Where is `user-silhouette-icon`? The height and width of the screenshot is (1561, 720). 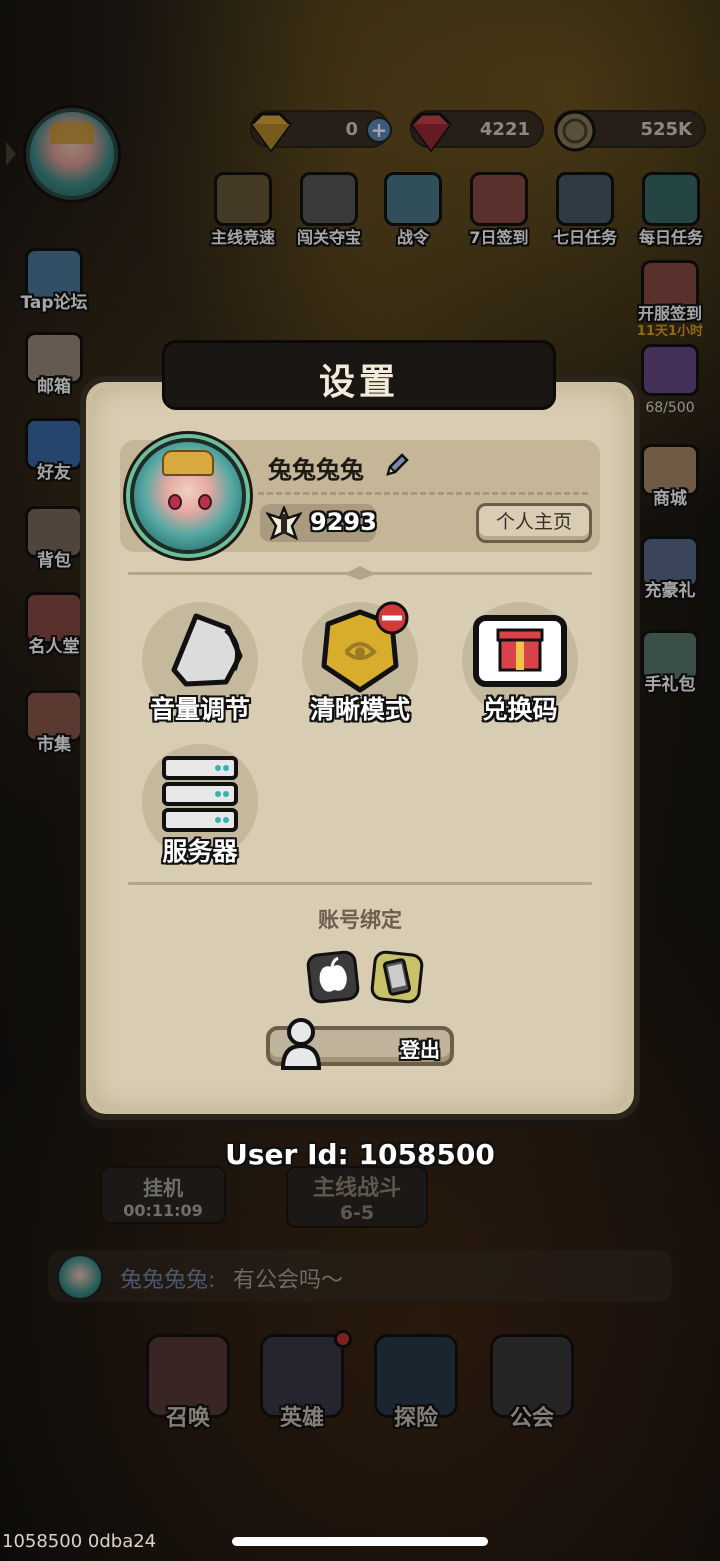 user-silhouette-icon is located at coordinates (301, 1044).